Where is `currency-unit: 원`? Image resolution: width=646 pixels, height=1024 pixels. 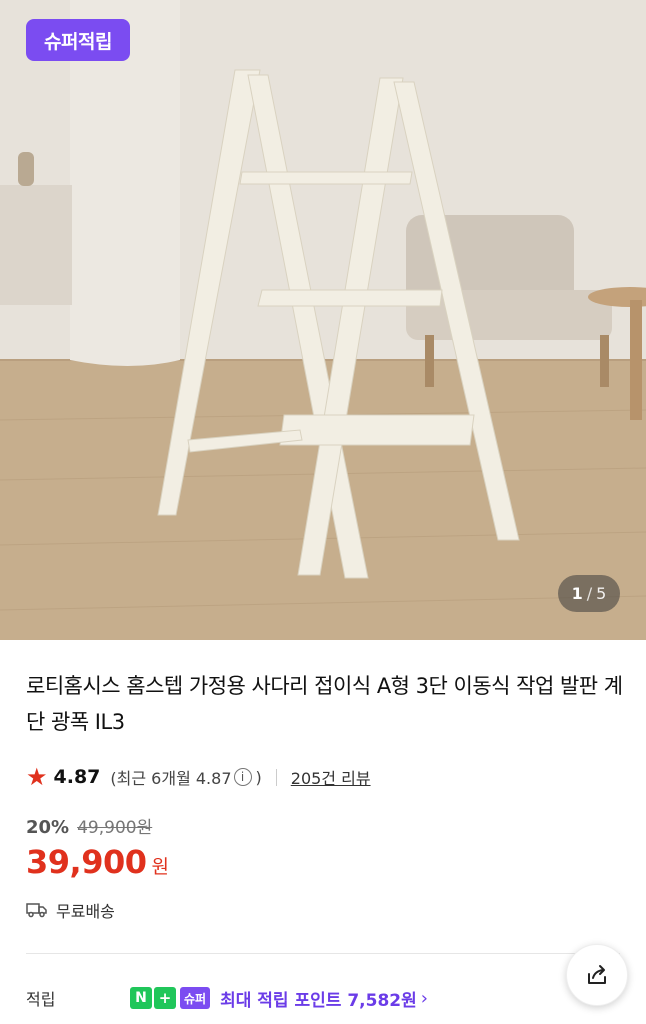
currency-unit: 원 is located at coordinates (160, 867).